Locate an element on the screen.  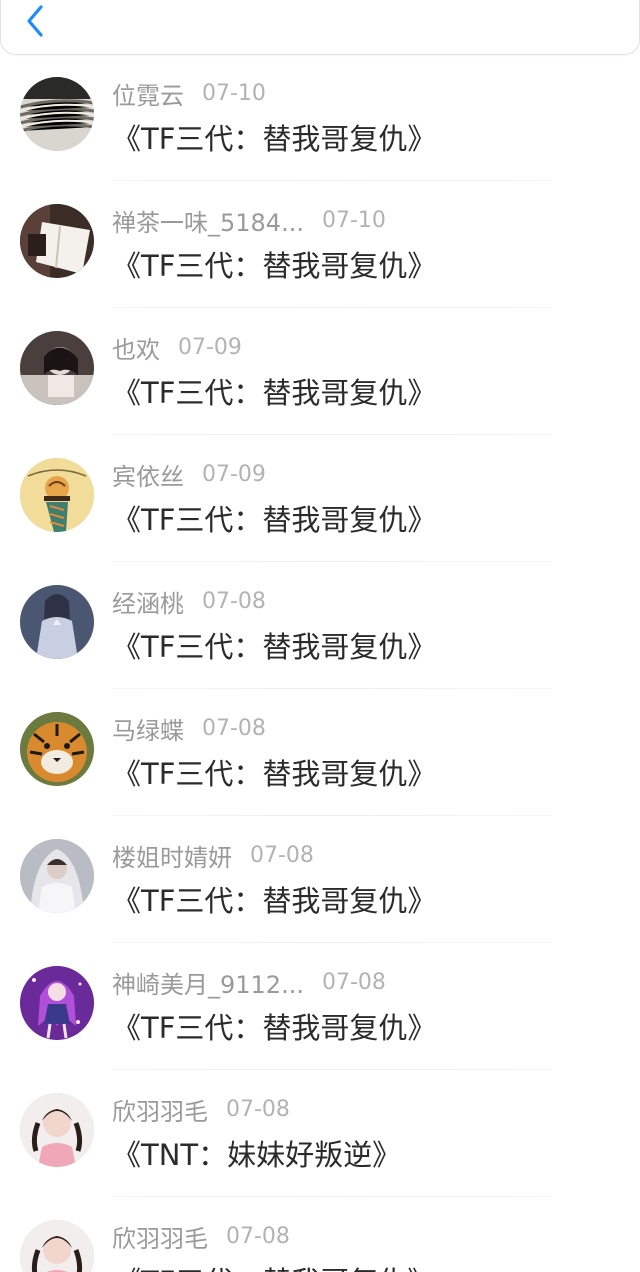
list-item: 禅茶一味_5184... 07-10 《TF三代：替我哥复仇》 is located at coordinates (320, 244).